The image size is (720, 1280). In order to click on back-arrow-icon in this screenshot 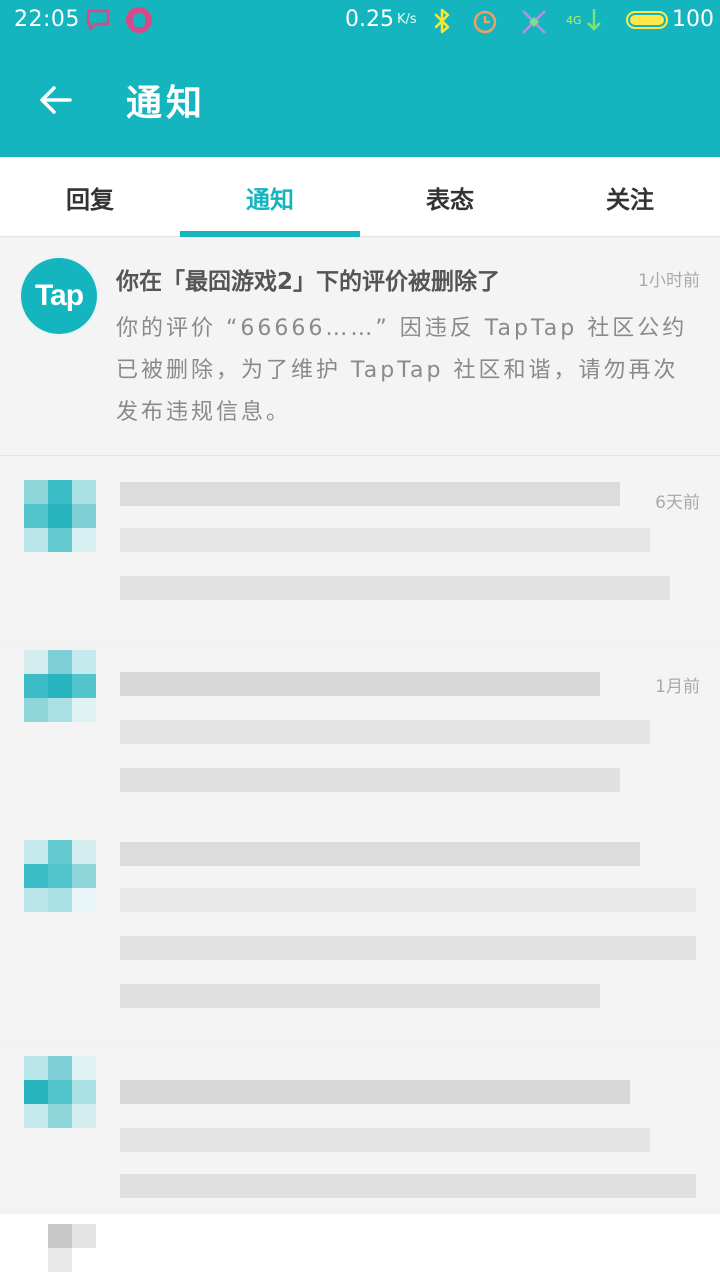, I will do `click(56, 100)`.